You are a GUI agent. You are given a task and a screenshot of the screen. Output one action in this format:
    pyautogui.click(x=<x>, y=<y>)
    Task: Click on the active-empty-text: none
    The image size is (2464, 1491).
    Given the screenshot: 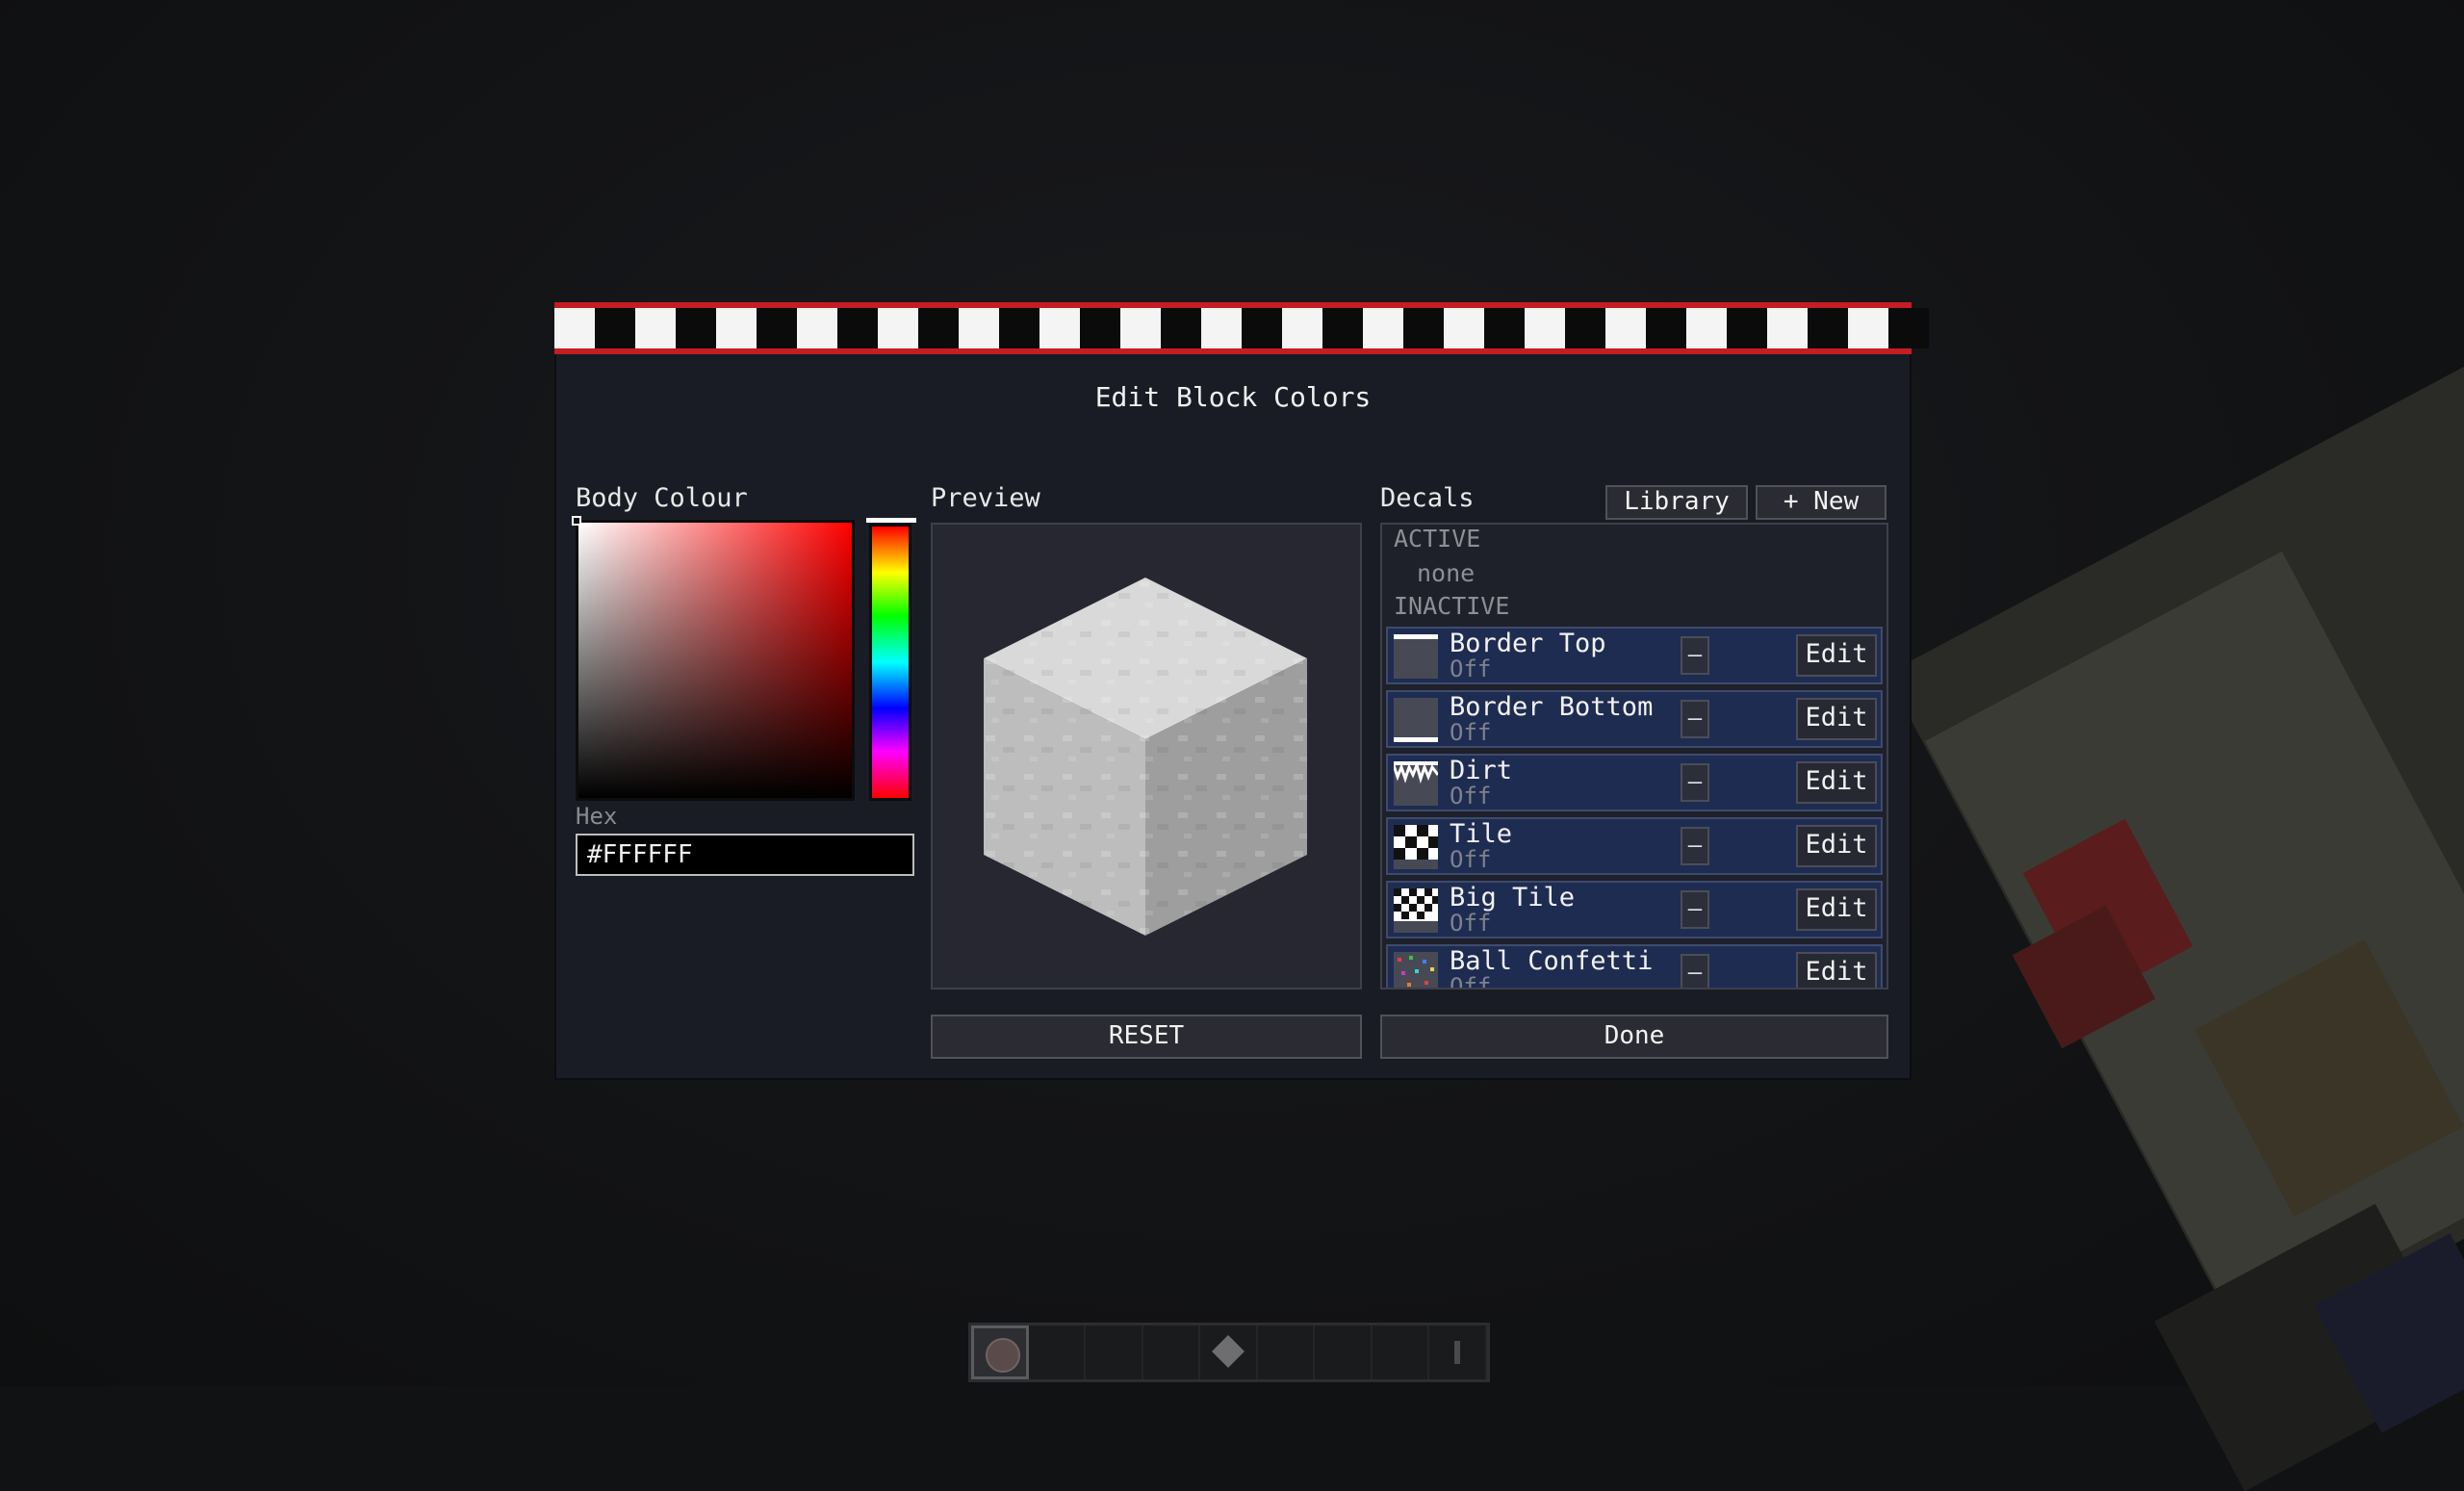 What is the action you would take?
    pyautogui.click(x=1446, y=573)
    